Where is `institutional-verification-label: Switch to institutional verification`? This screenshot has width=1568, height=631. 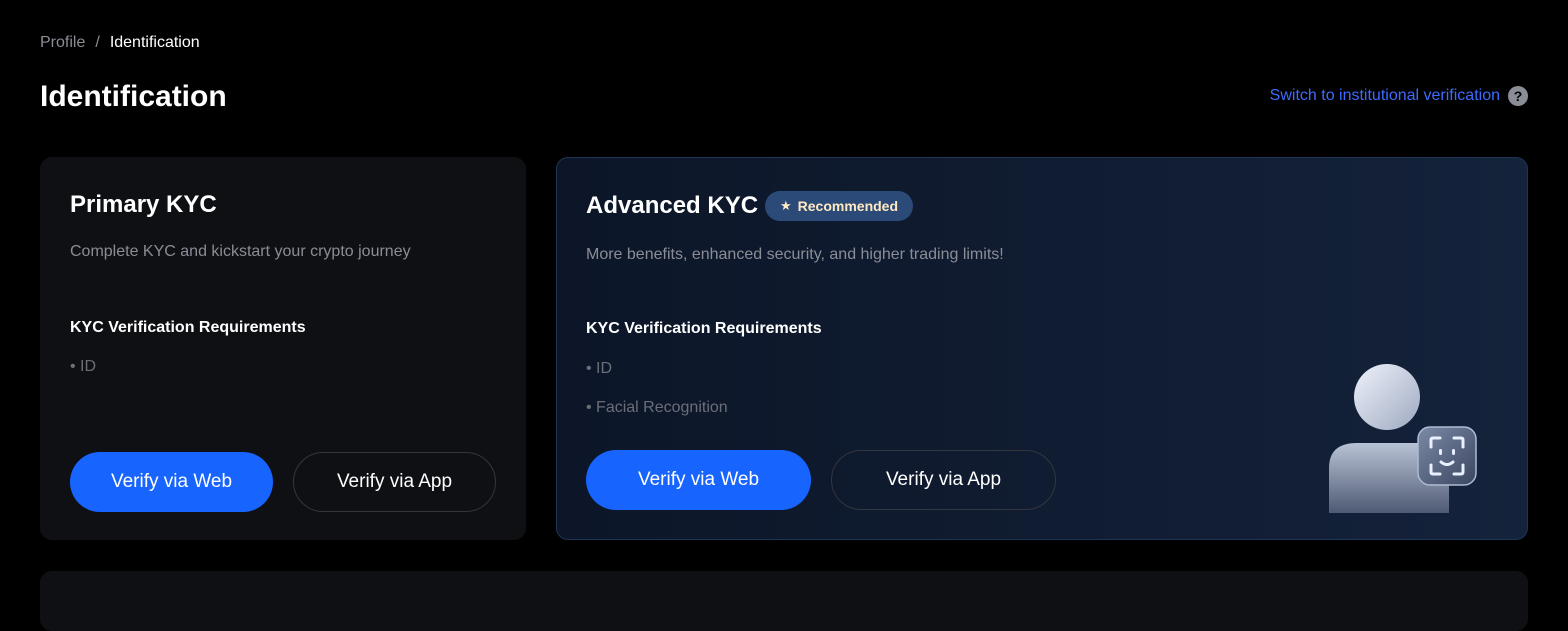 institutional-verification-label: Switch to institutional verification is located at coordinates (1384, 95).